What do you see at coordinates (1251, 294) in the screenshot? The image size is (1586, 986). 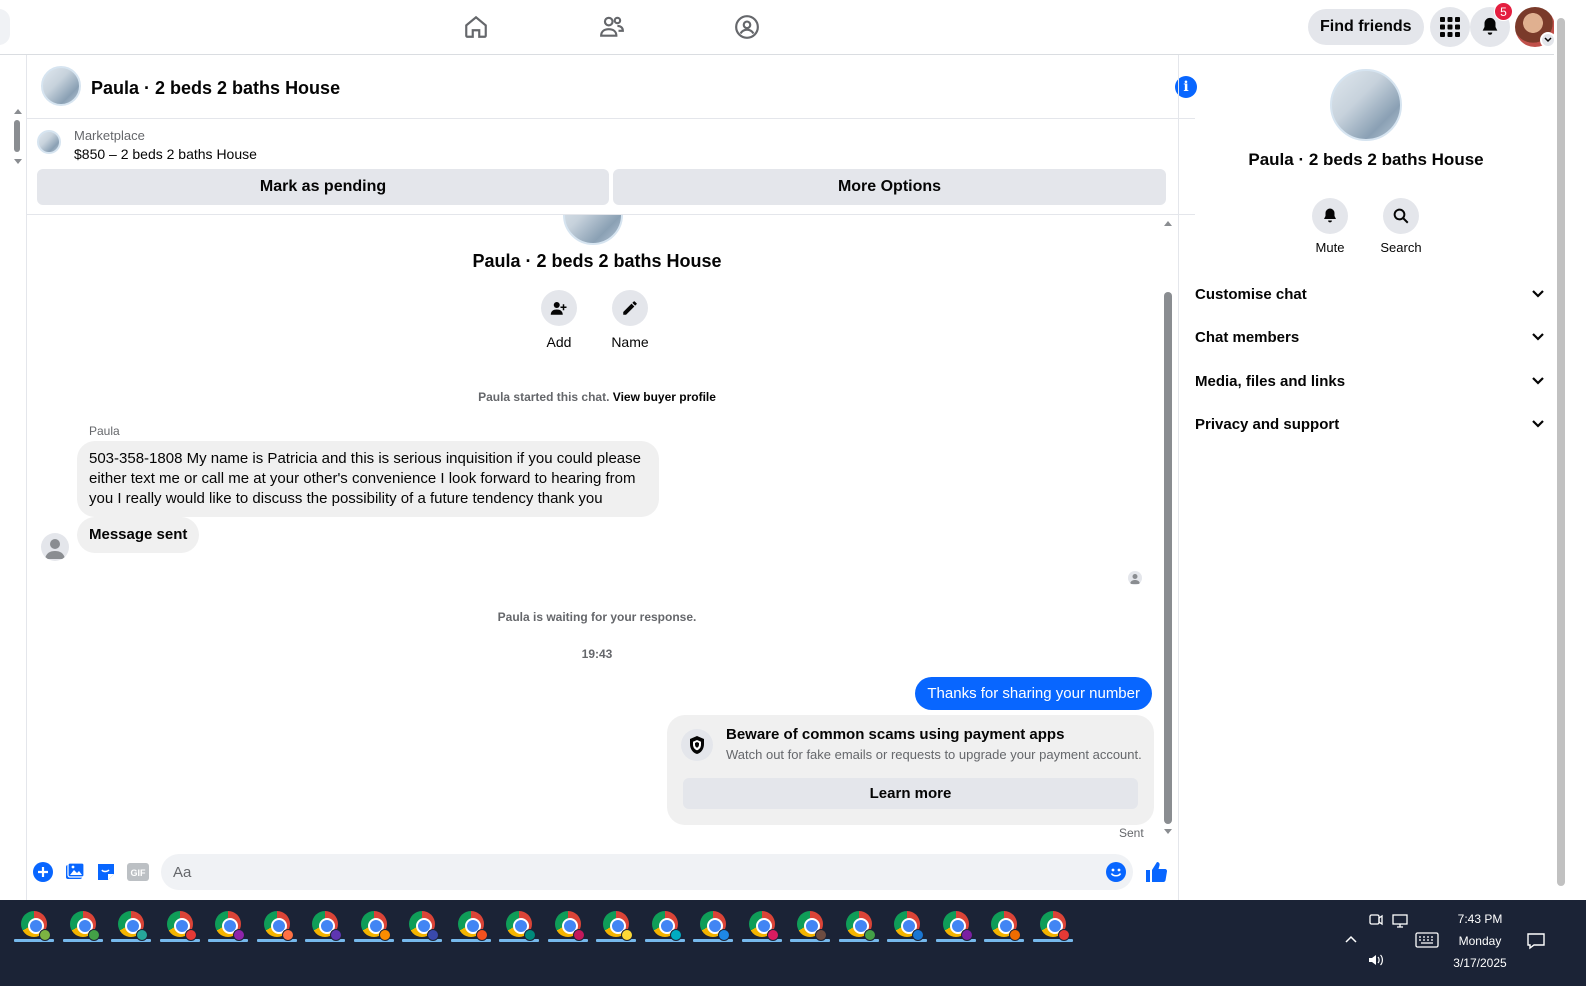 I see `section-label: Customise chat` at bounding box center [1251, 294].